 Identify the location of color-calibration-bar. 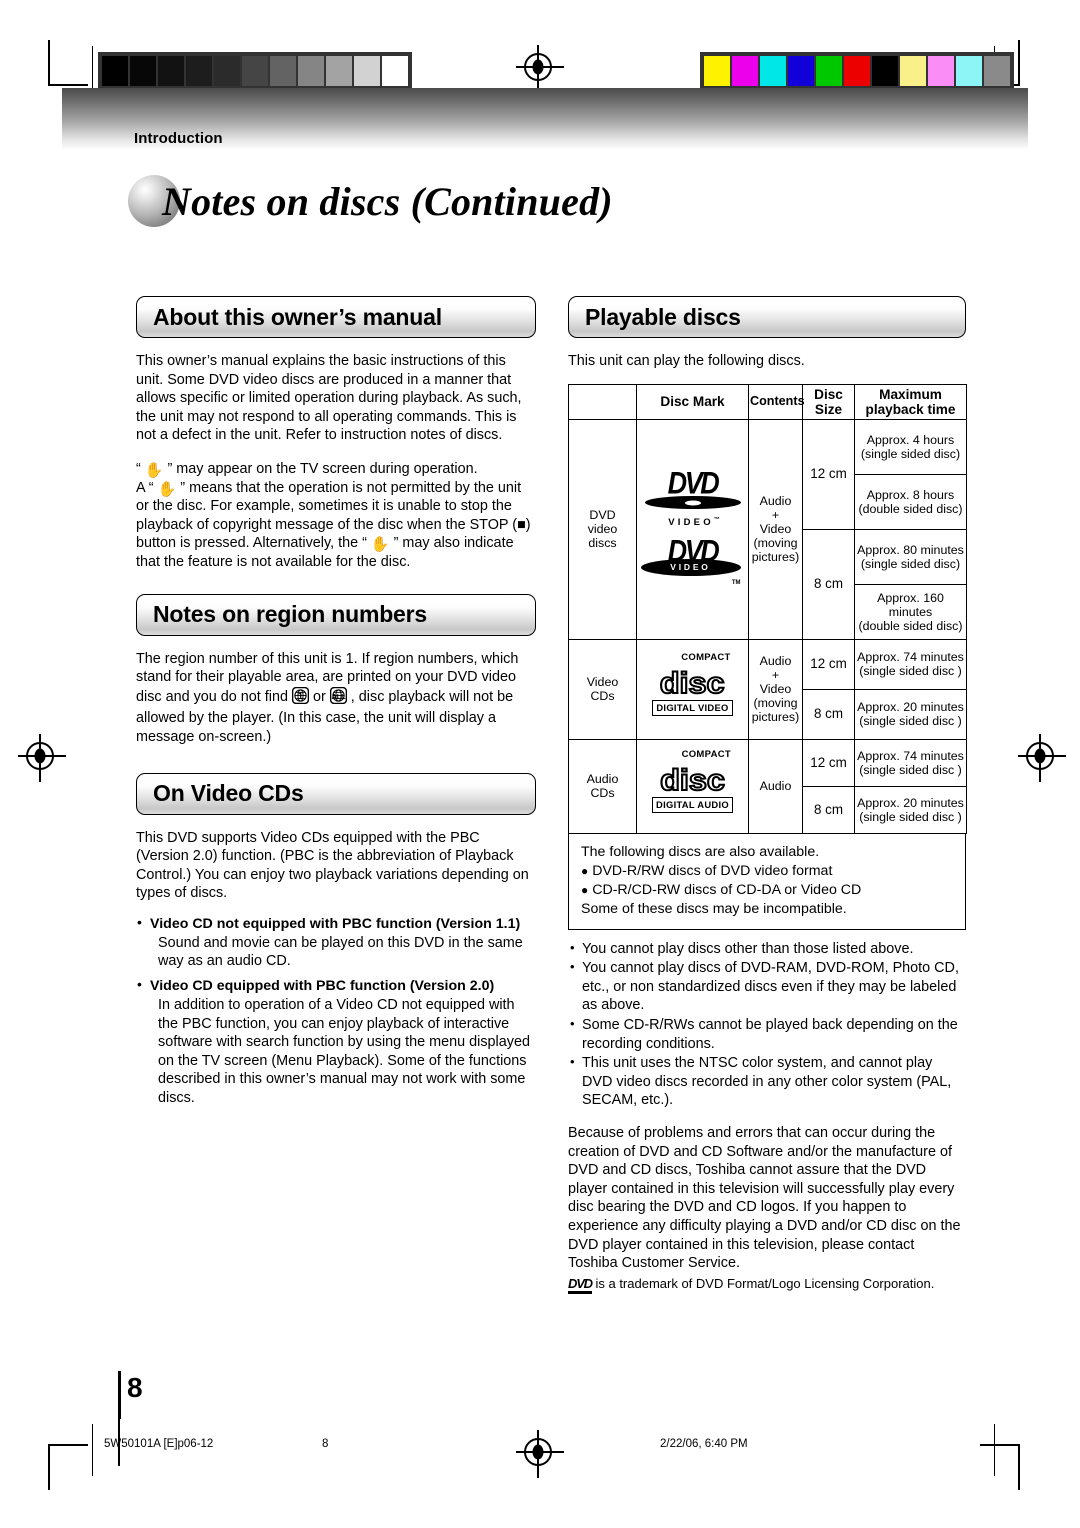
(857, 71).